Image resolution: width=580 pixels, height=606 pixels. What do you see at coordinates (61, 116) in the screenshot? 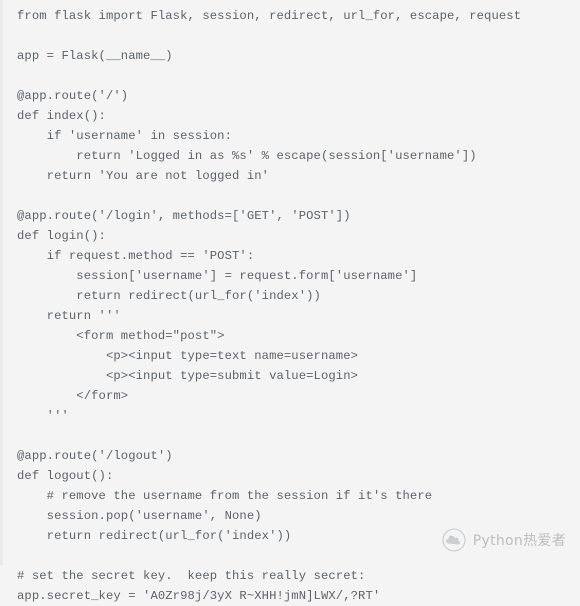
I see `code-line: def index():` at bounding box center [61, 116].